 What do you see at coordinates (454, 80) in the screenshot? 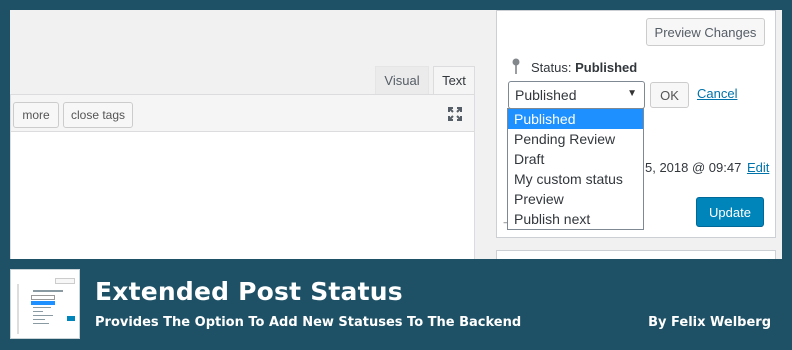
I see `tab-text: Text` at bounding box center [454, 80].